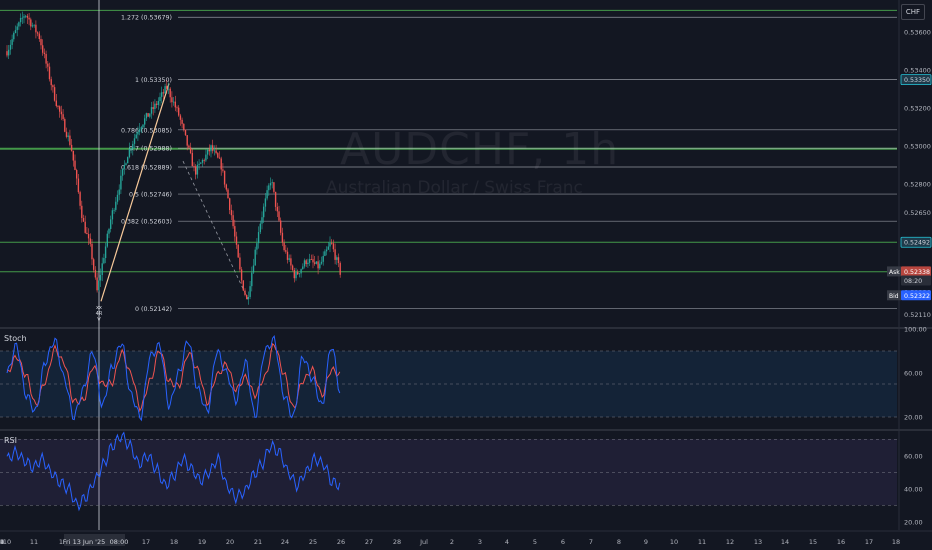  What do you see at coordinates (202, 542) in the screenshot?
I see `time-tick-label: 19` at bounding box center [202, 542].